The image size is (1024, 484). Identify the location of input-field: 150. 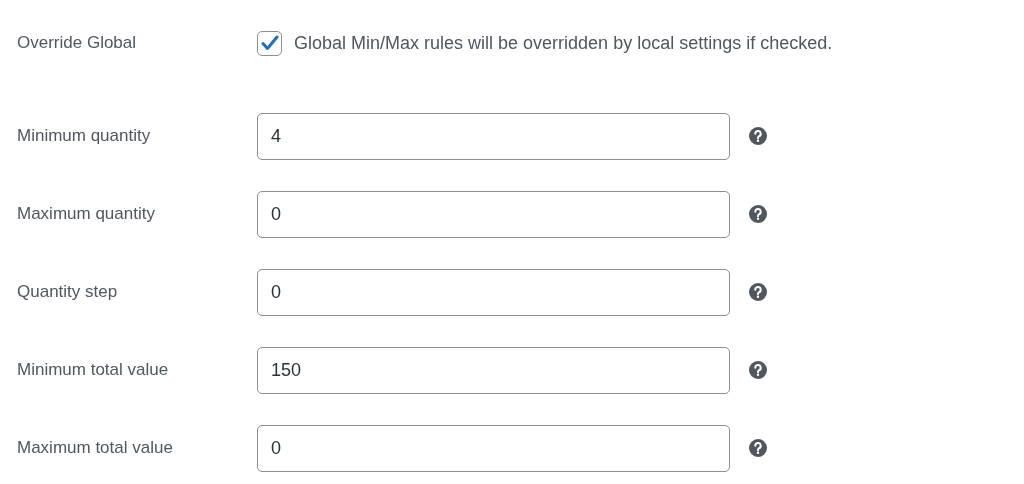
(493, 370).